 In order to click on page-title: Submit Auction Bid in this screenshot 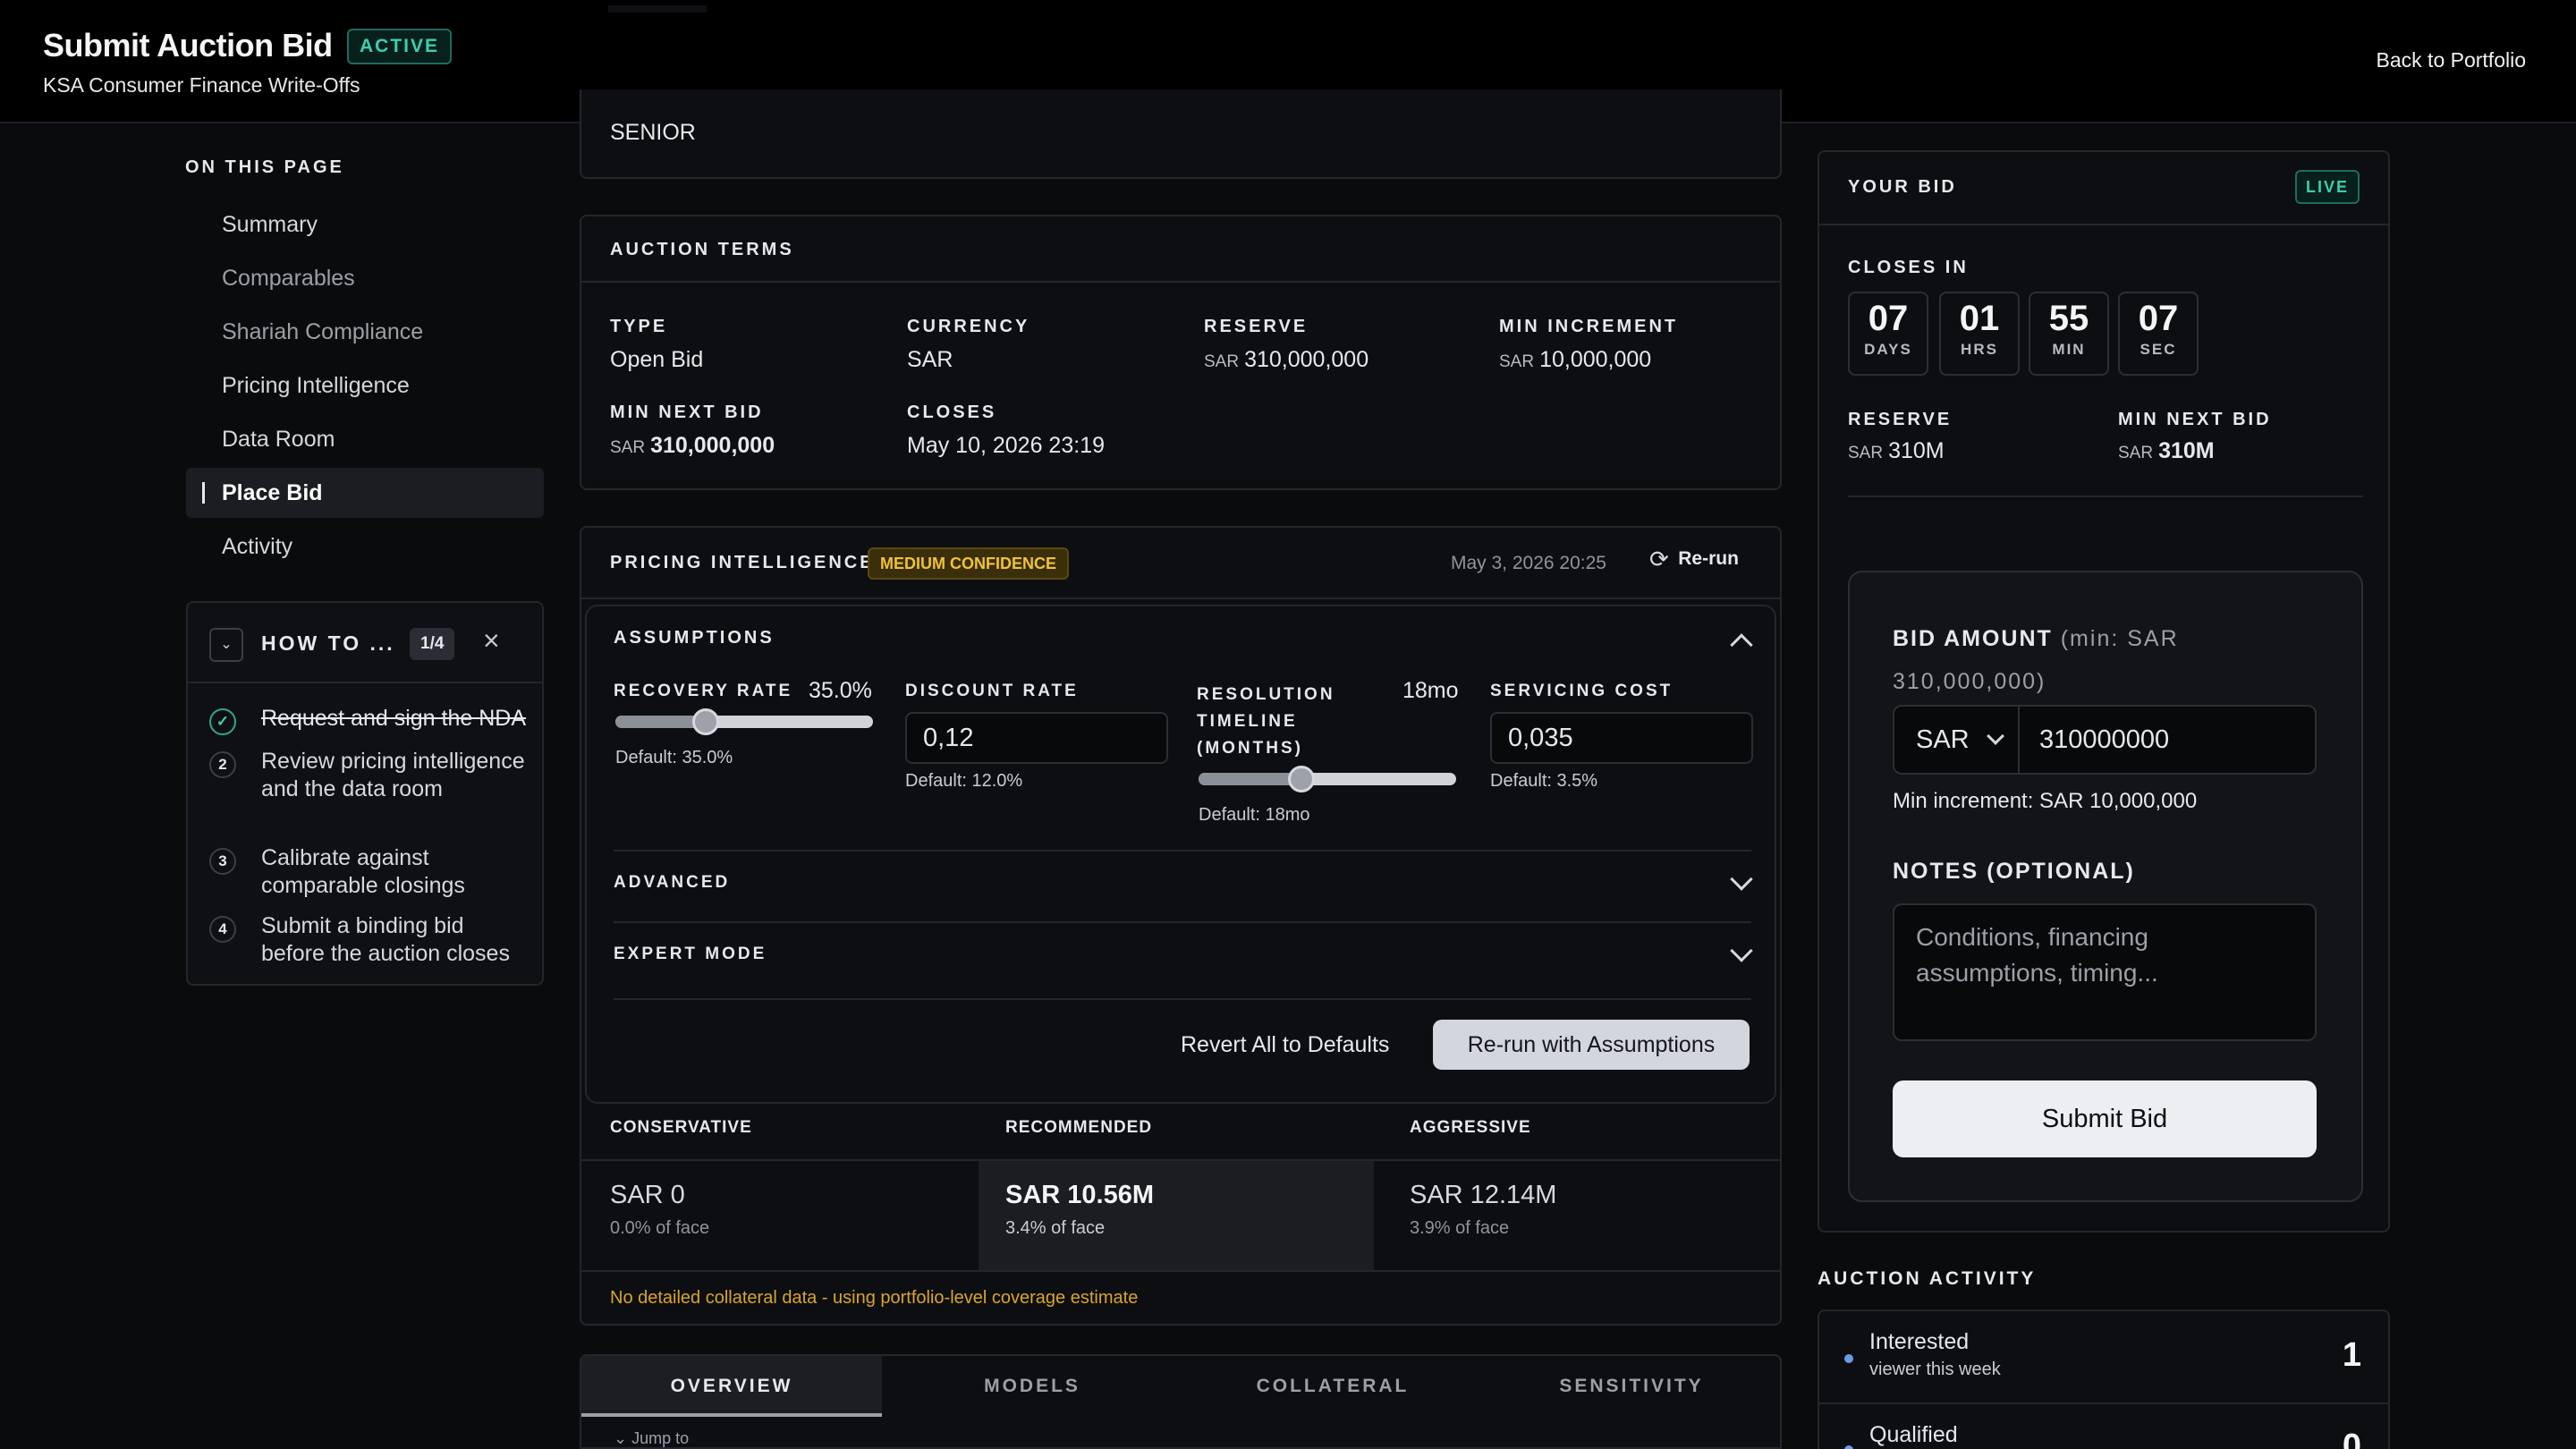, I will do `click(188, 45)`.